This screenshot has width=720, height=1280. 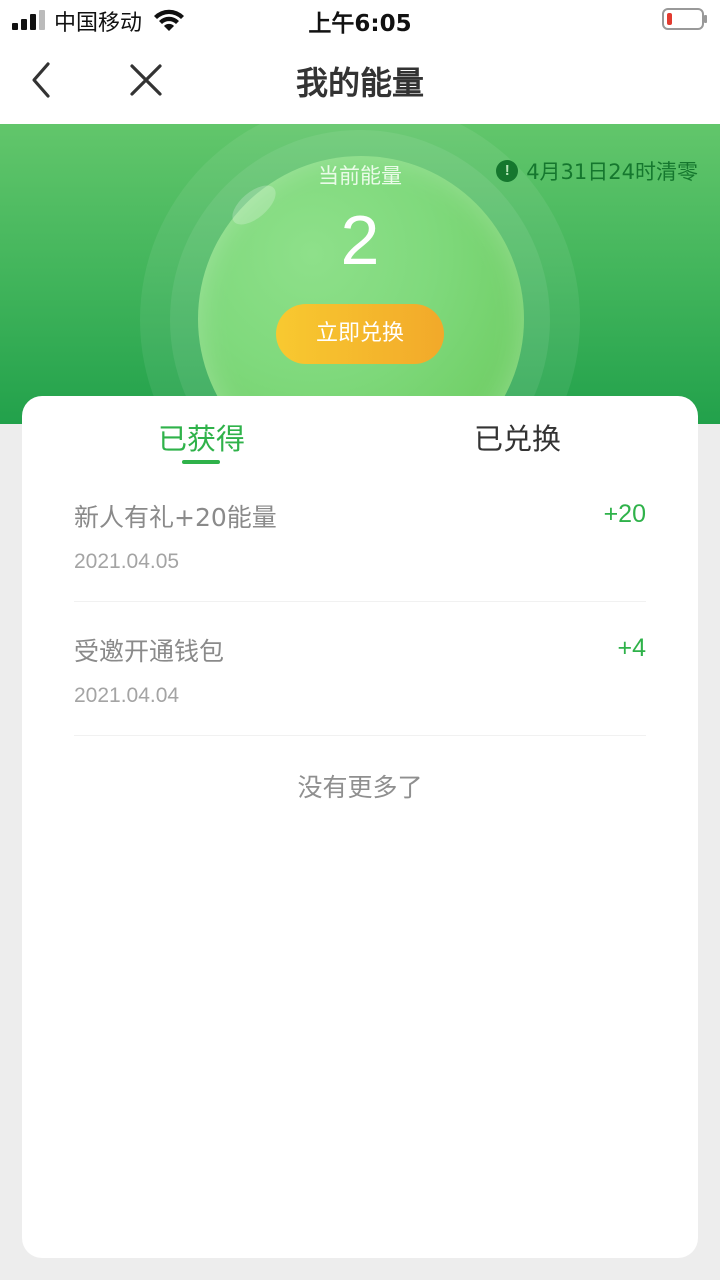 What do you see at coordinates (175, 517) in the screenshot?
I see `record-title: 新人有礼+20能量` at bounding box center [175, 517].